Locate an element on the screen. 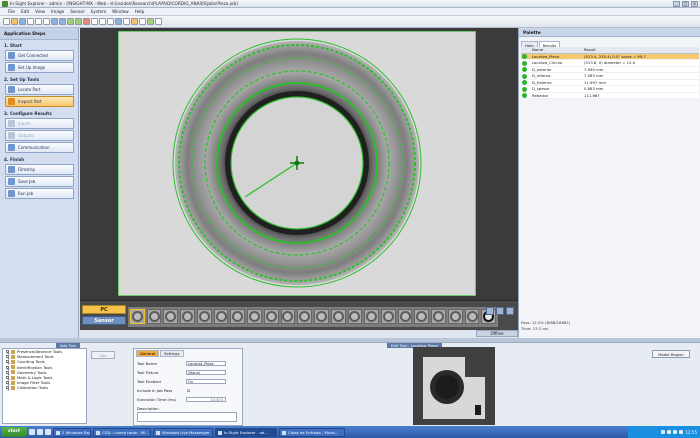 Image resolution: width=700 pixels, height=438 pixels. menu-file: File is located at coordinates (11, 11).